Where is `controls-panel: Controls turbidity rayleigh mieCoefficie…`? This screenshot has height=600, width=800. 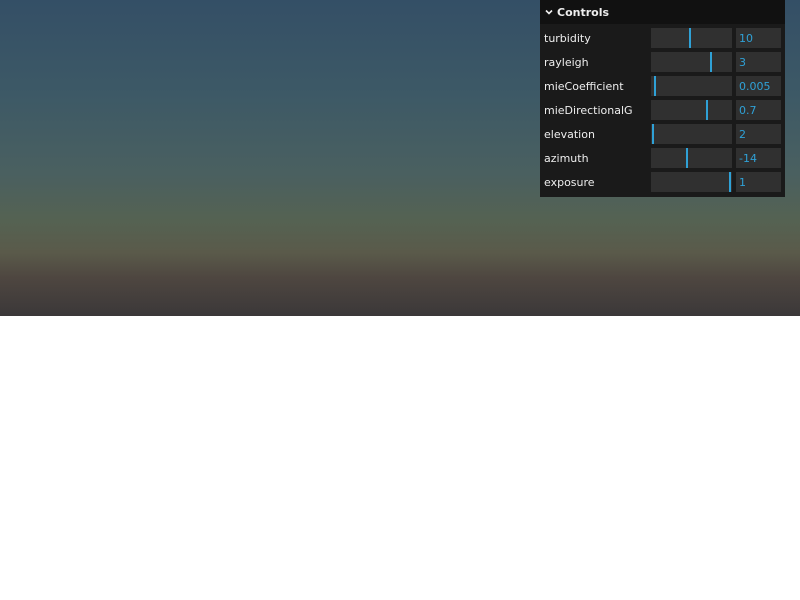 controls-panel: Controls turbidity rayleigh mieCoefficie… is located at coordinates (662, 98).